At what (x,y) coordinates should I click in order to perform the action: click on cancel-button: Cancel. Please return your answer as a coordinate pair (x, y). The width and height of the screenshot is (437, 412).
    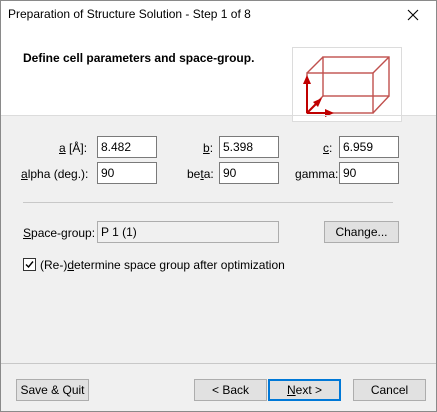
    Looking at the image, I should click on (389, 390).